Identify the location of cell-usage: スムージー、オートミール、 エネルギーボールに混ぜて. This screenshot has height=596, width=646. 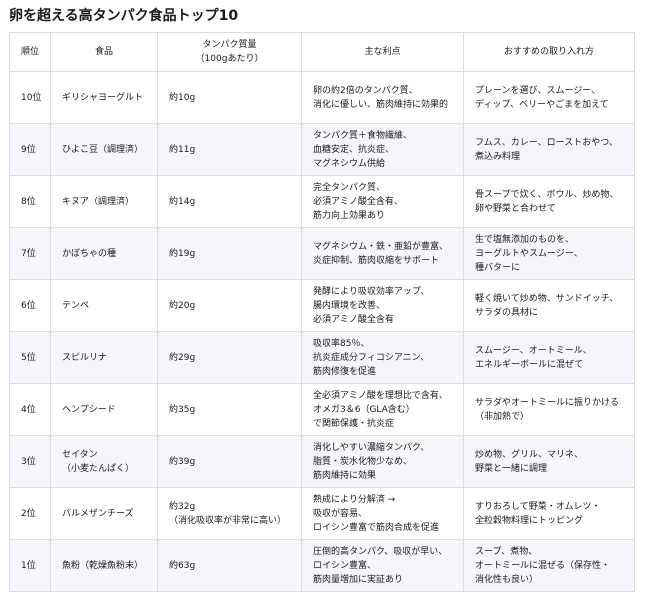
(549, 357).